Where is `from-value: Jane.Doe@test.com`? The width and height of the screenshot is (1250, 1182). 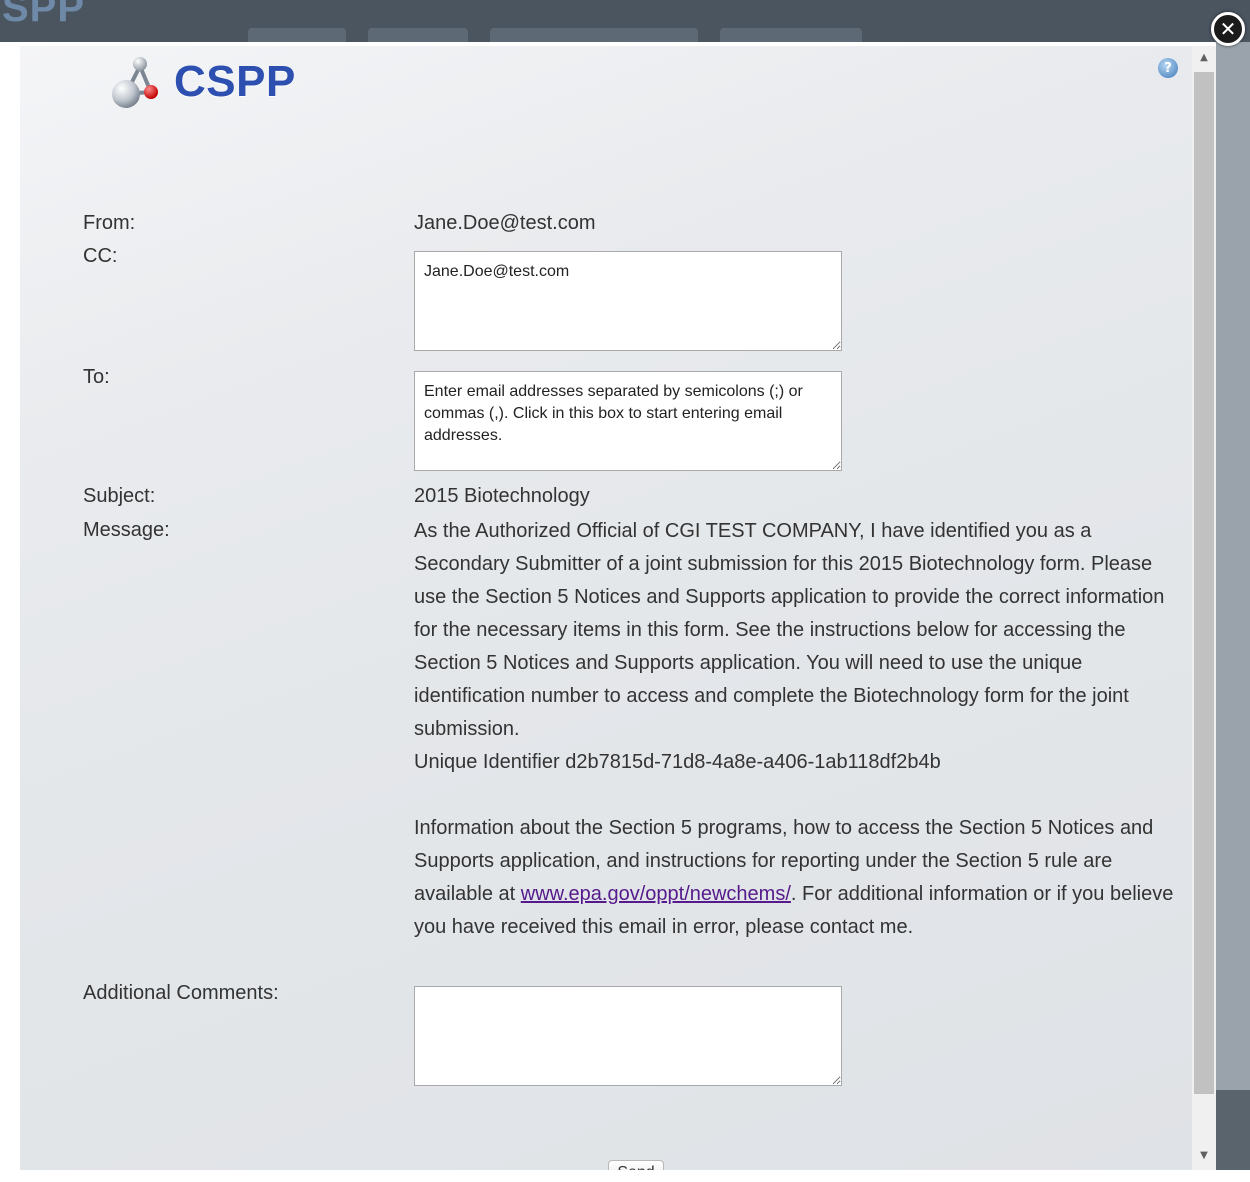 from-value: Jane.Doe@test.com is located at coordinates (505, 223).